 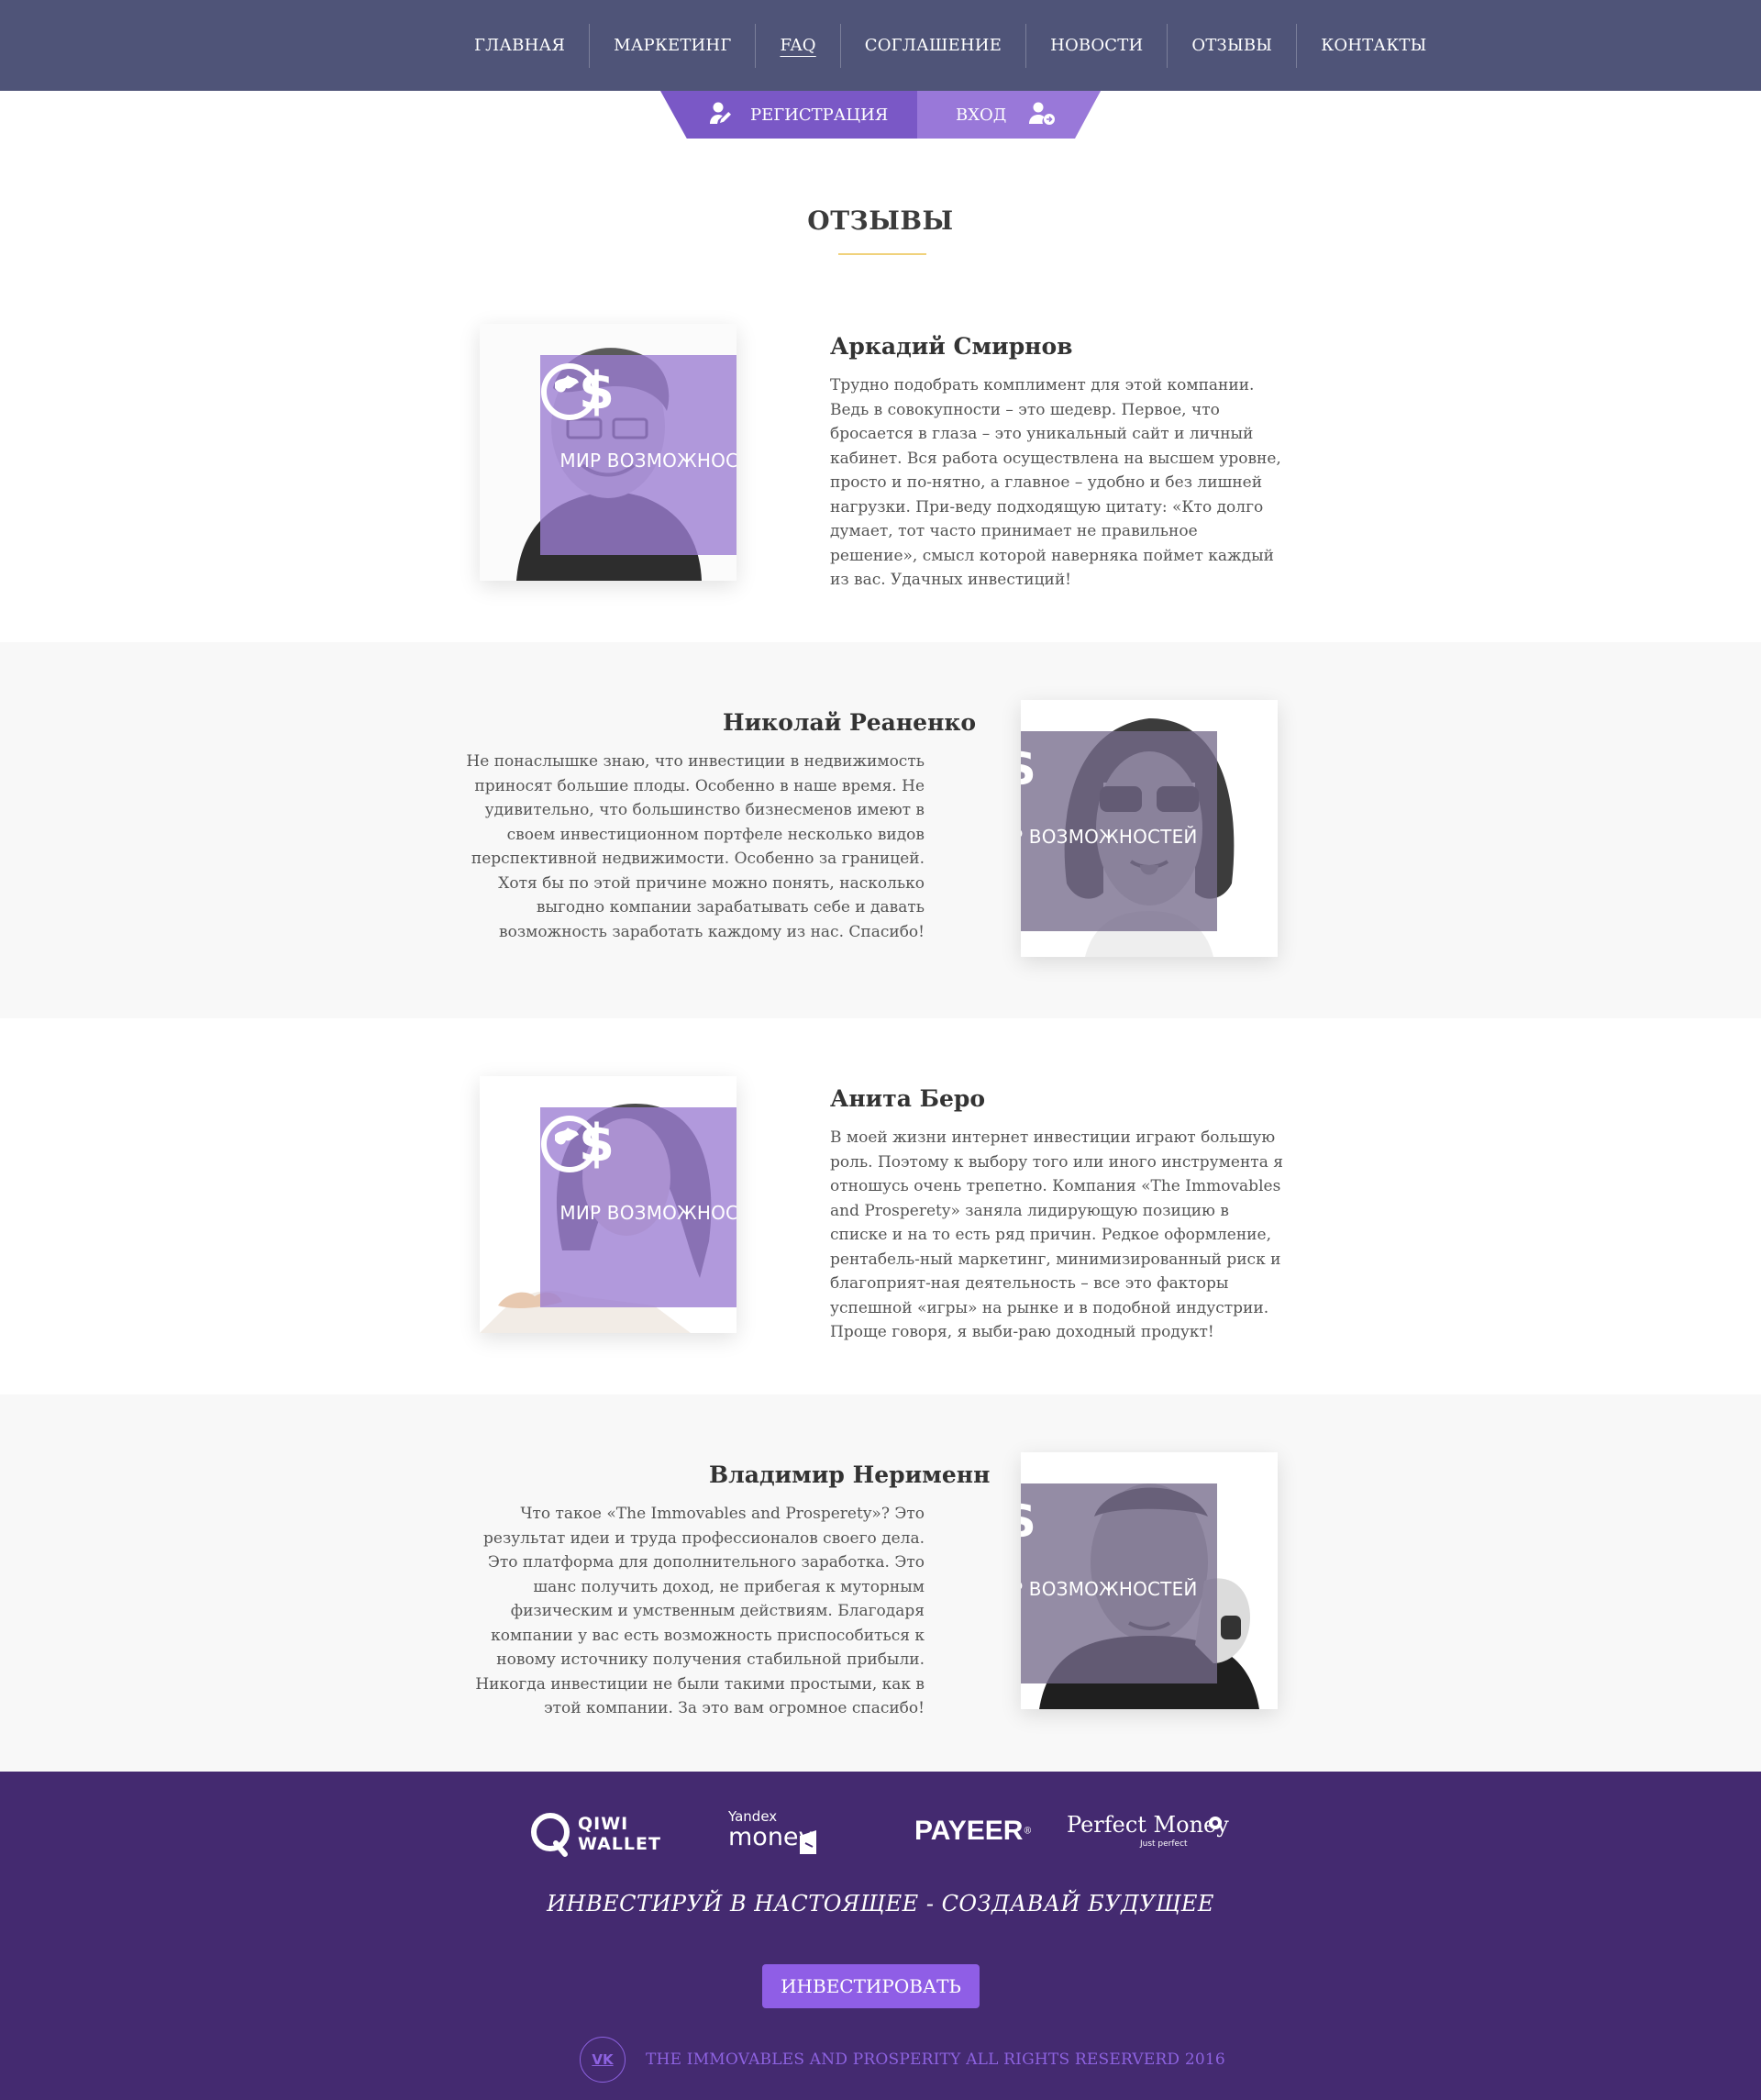 I want to click on qiwi-line1: QIWI, so click(x=603, y=1824).